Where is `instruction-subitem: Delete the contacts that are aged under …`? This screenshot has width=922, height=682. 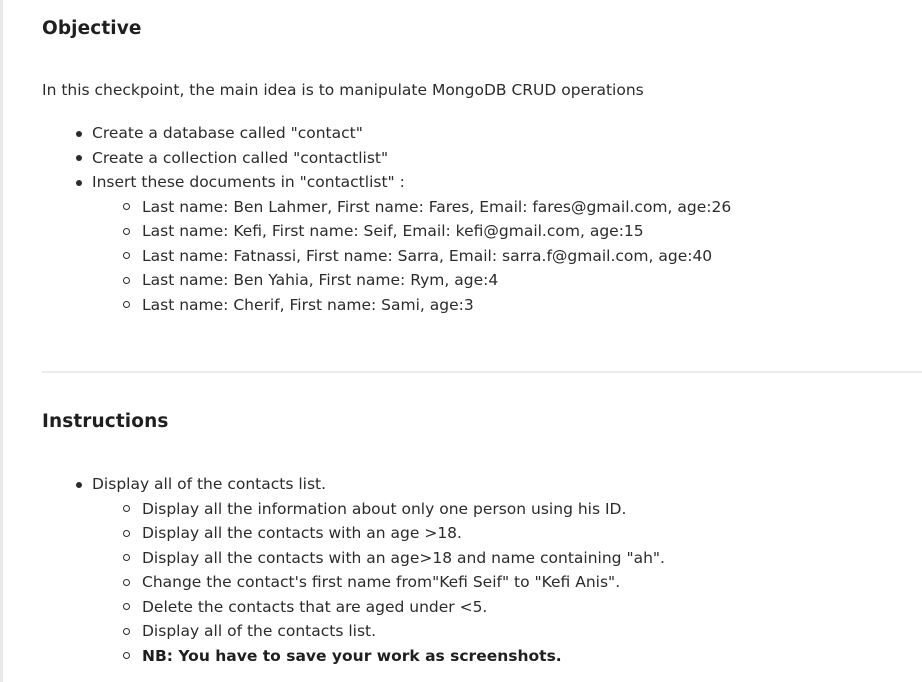 instruction-subitem: Delete the contacts that are aged under … is located at coordinates (472, 607).